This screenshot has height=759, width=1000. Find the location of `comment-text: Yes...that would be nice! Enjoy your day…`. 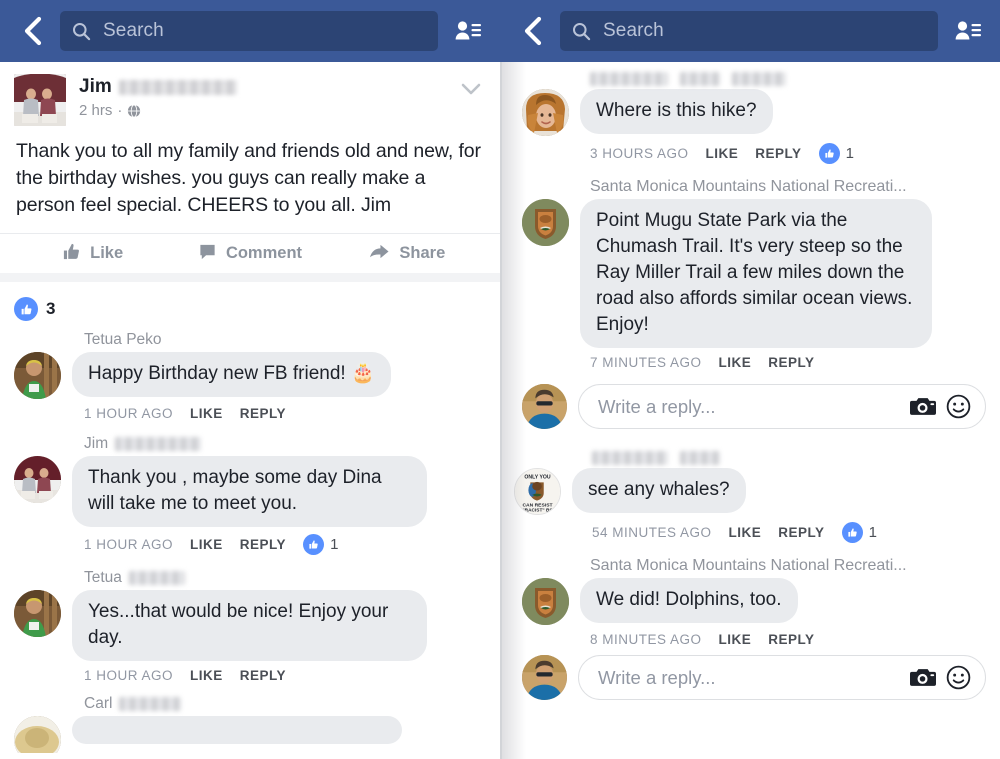

comment-text: Yes...that would be nice! Enjoy your day… is located at coordinates (249, 625).